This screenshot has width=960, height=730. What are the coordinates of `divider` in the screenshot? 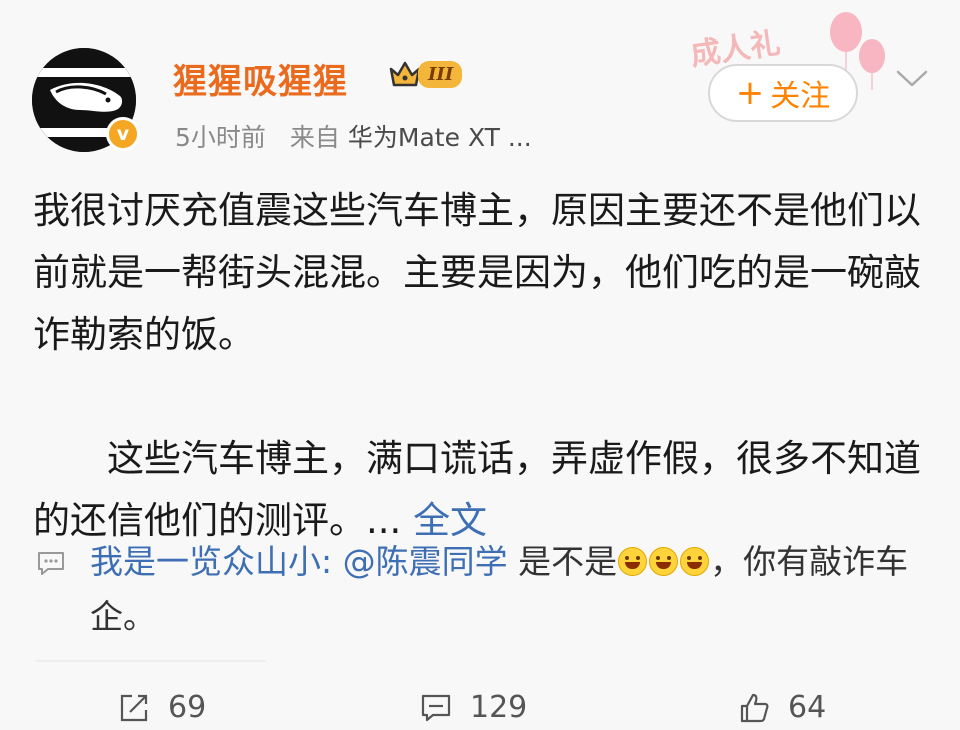 It's located at (151, 661).